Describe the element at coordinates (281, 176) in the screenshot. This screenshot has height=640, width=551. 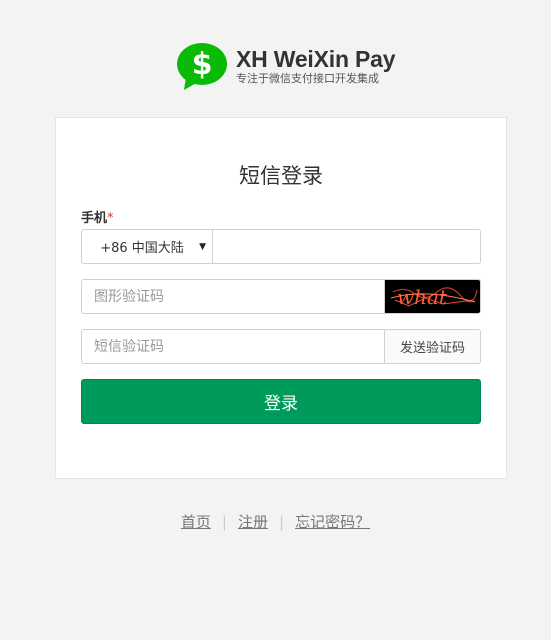
I see `page-title: 短信登录` at that location.